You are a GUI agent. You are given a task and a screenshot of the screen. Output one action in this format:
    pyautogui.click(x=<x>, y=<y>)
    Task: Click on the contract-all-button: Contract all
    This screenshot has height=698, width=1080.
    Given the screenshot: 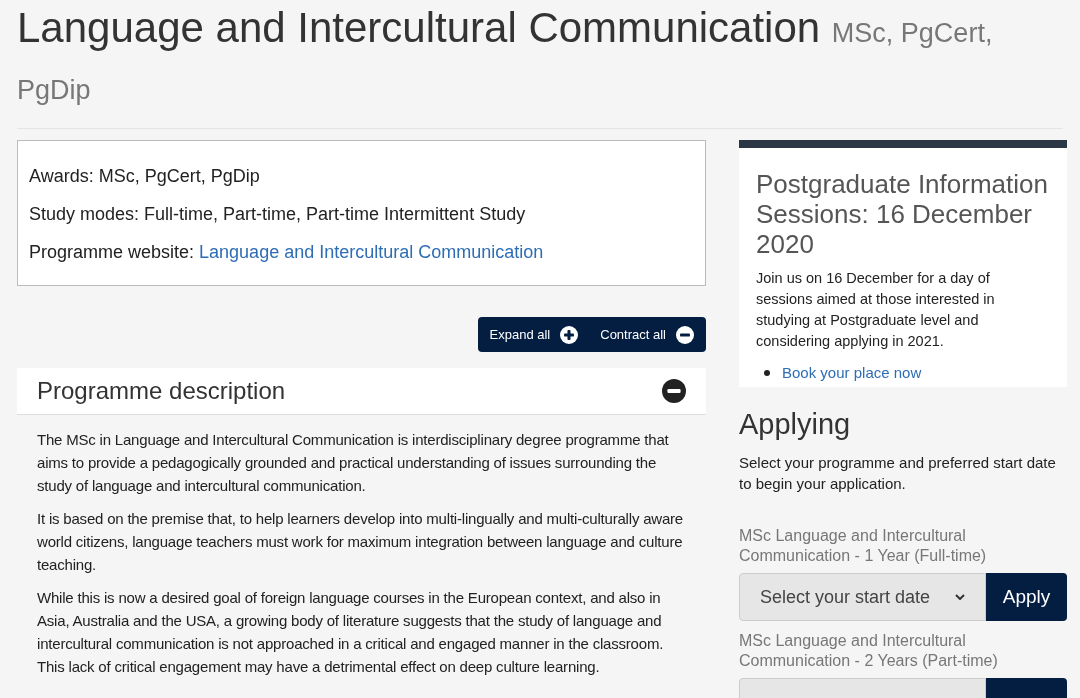 What is the action you would take?
    pyautogui.click(x=647, y=334)
    